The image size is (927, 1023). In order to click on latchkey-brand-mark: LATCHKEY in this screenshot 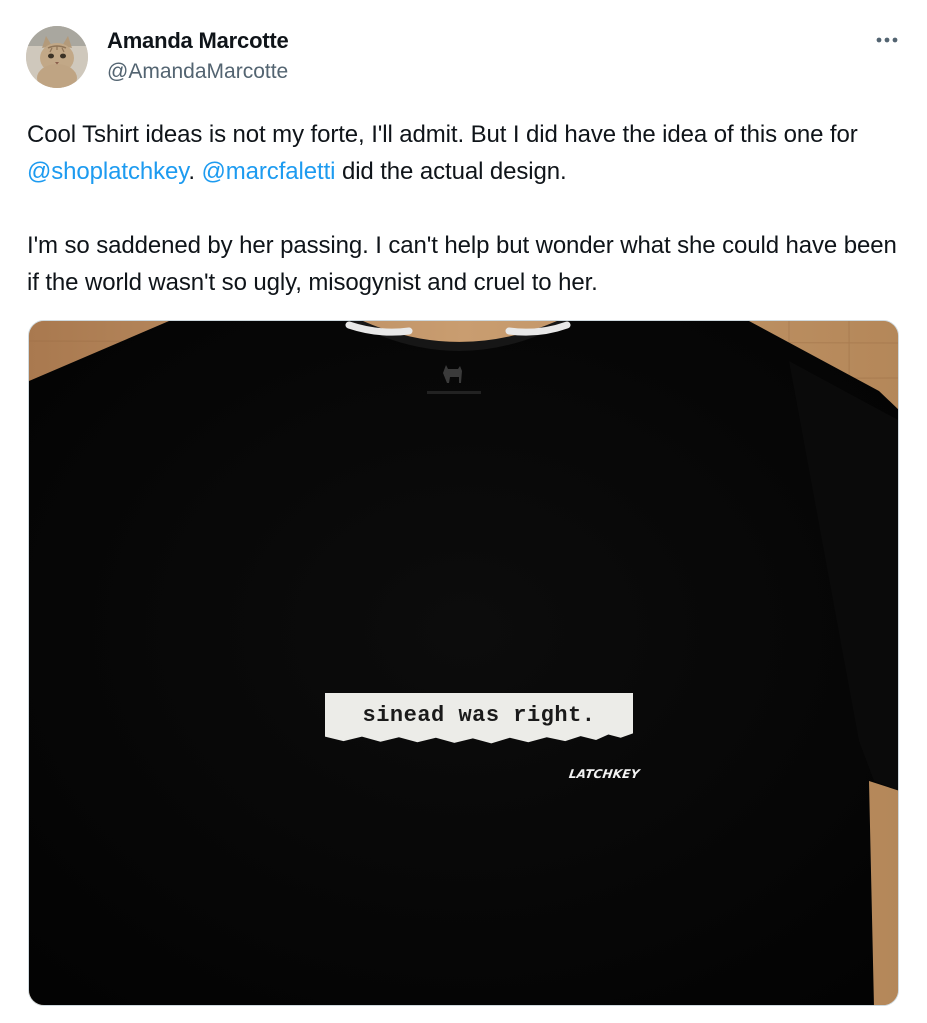, I will do `click(604, 774)`.